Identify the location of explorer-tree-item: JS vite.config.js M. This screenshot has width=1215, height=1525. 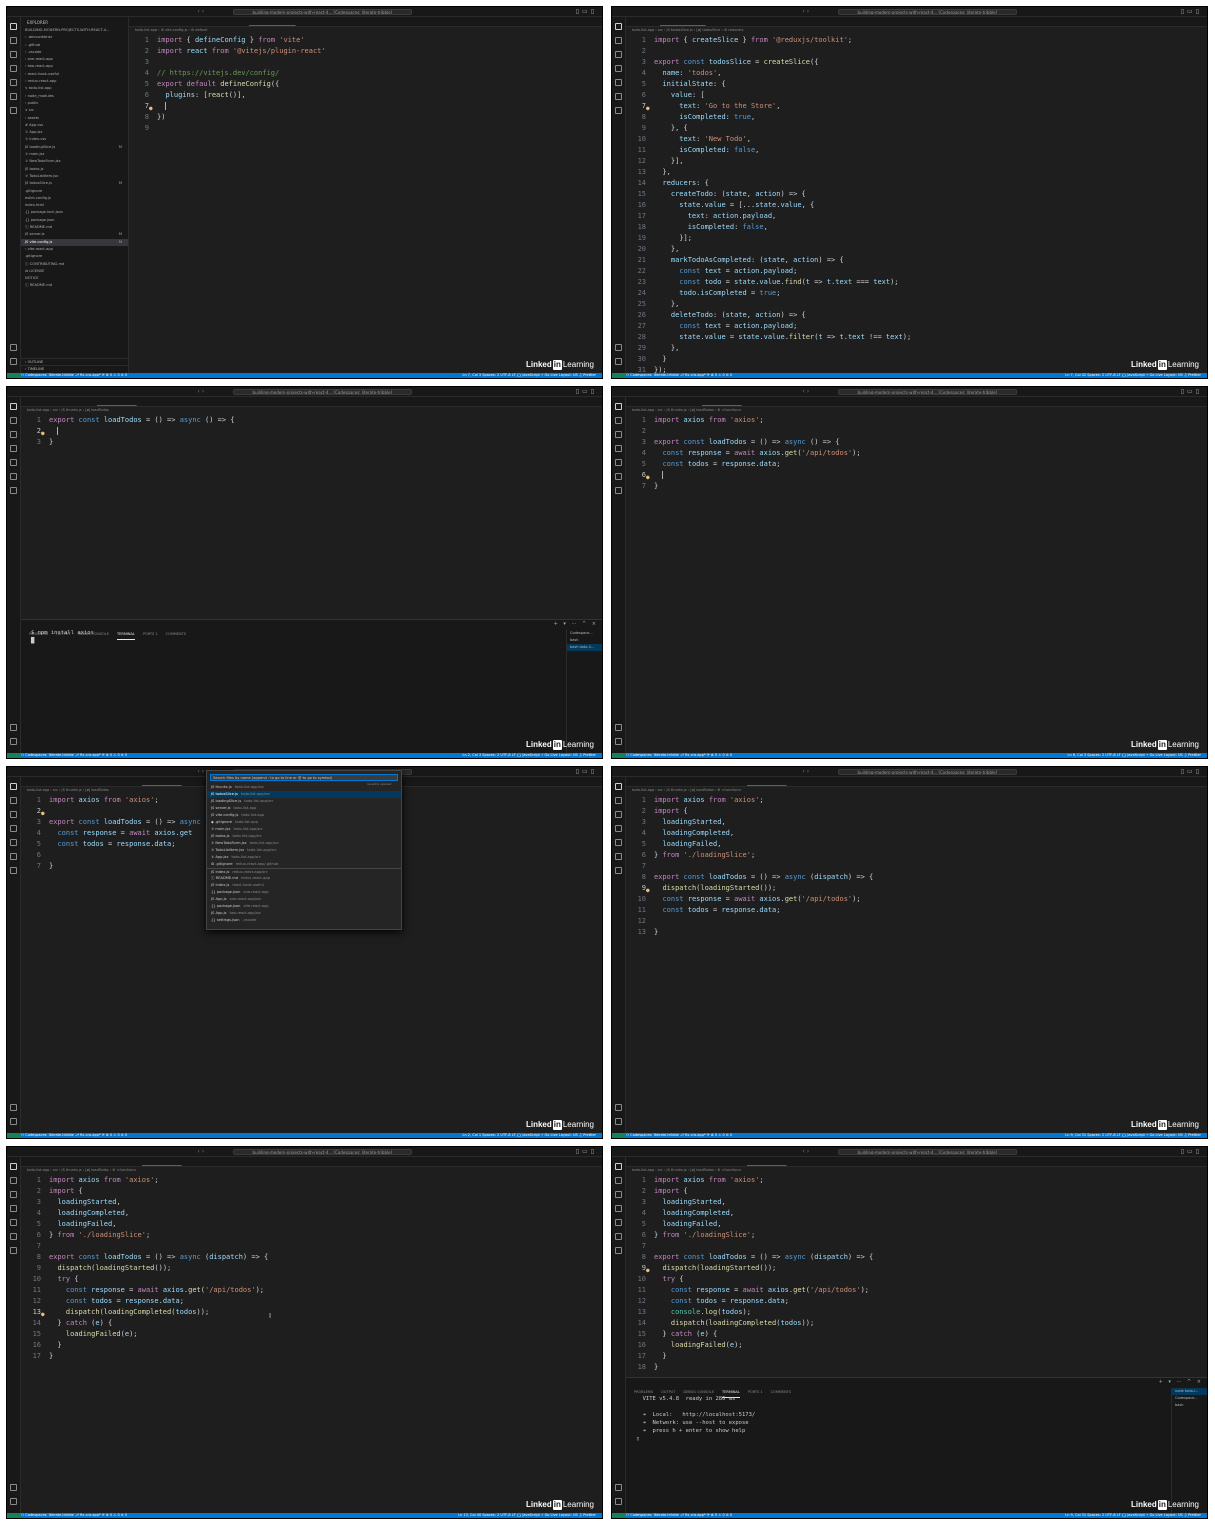
(74, 242).